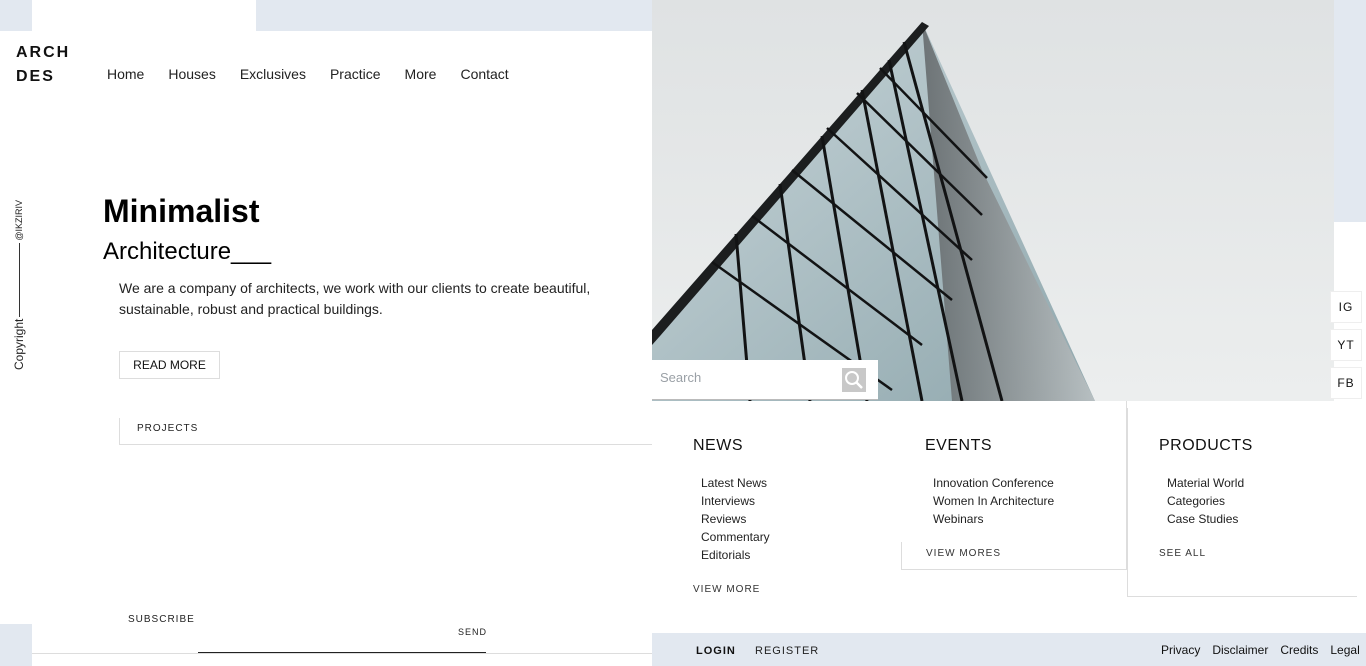  Describe the element at coordinates (1346, 345) in the screenshot. I see `social-youtube-button: YT` at that location.